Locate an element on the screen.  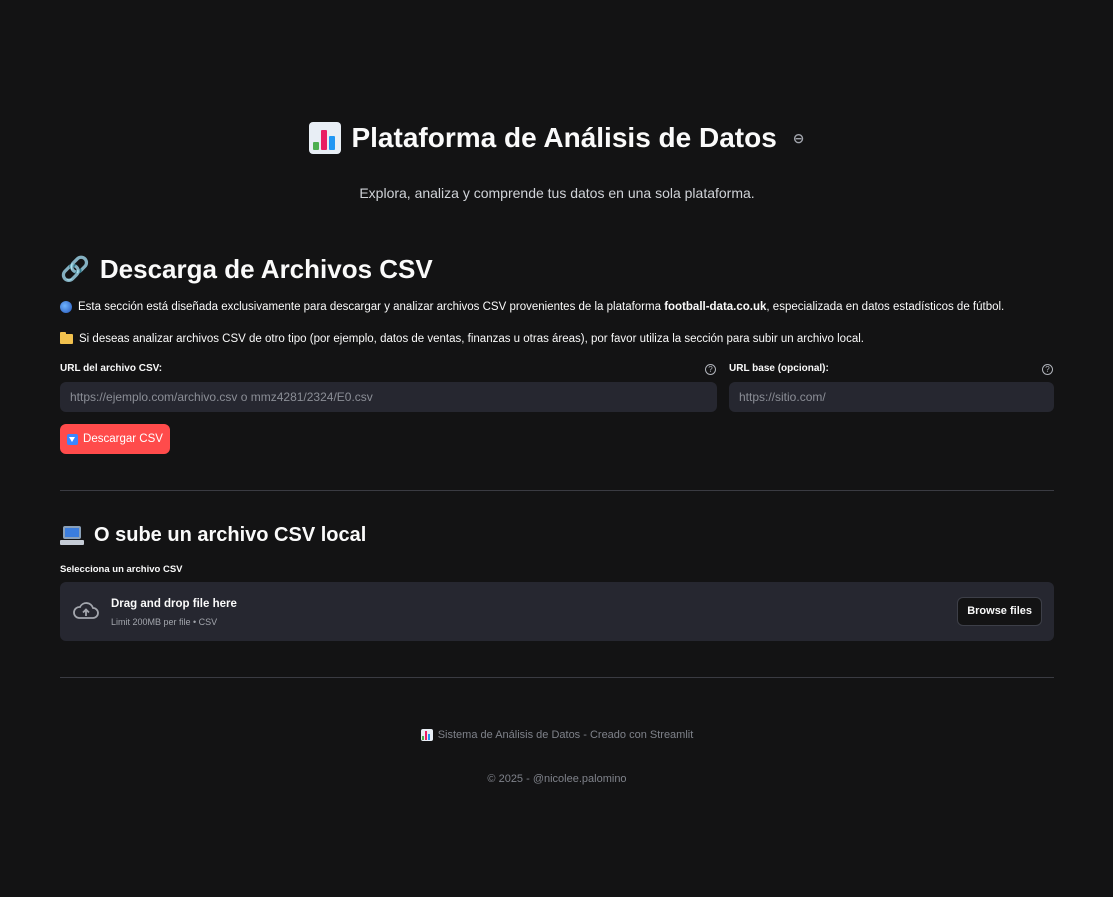
download-csv-button: Descargar CSV is located at coordinates (115, 439).